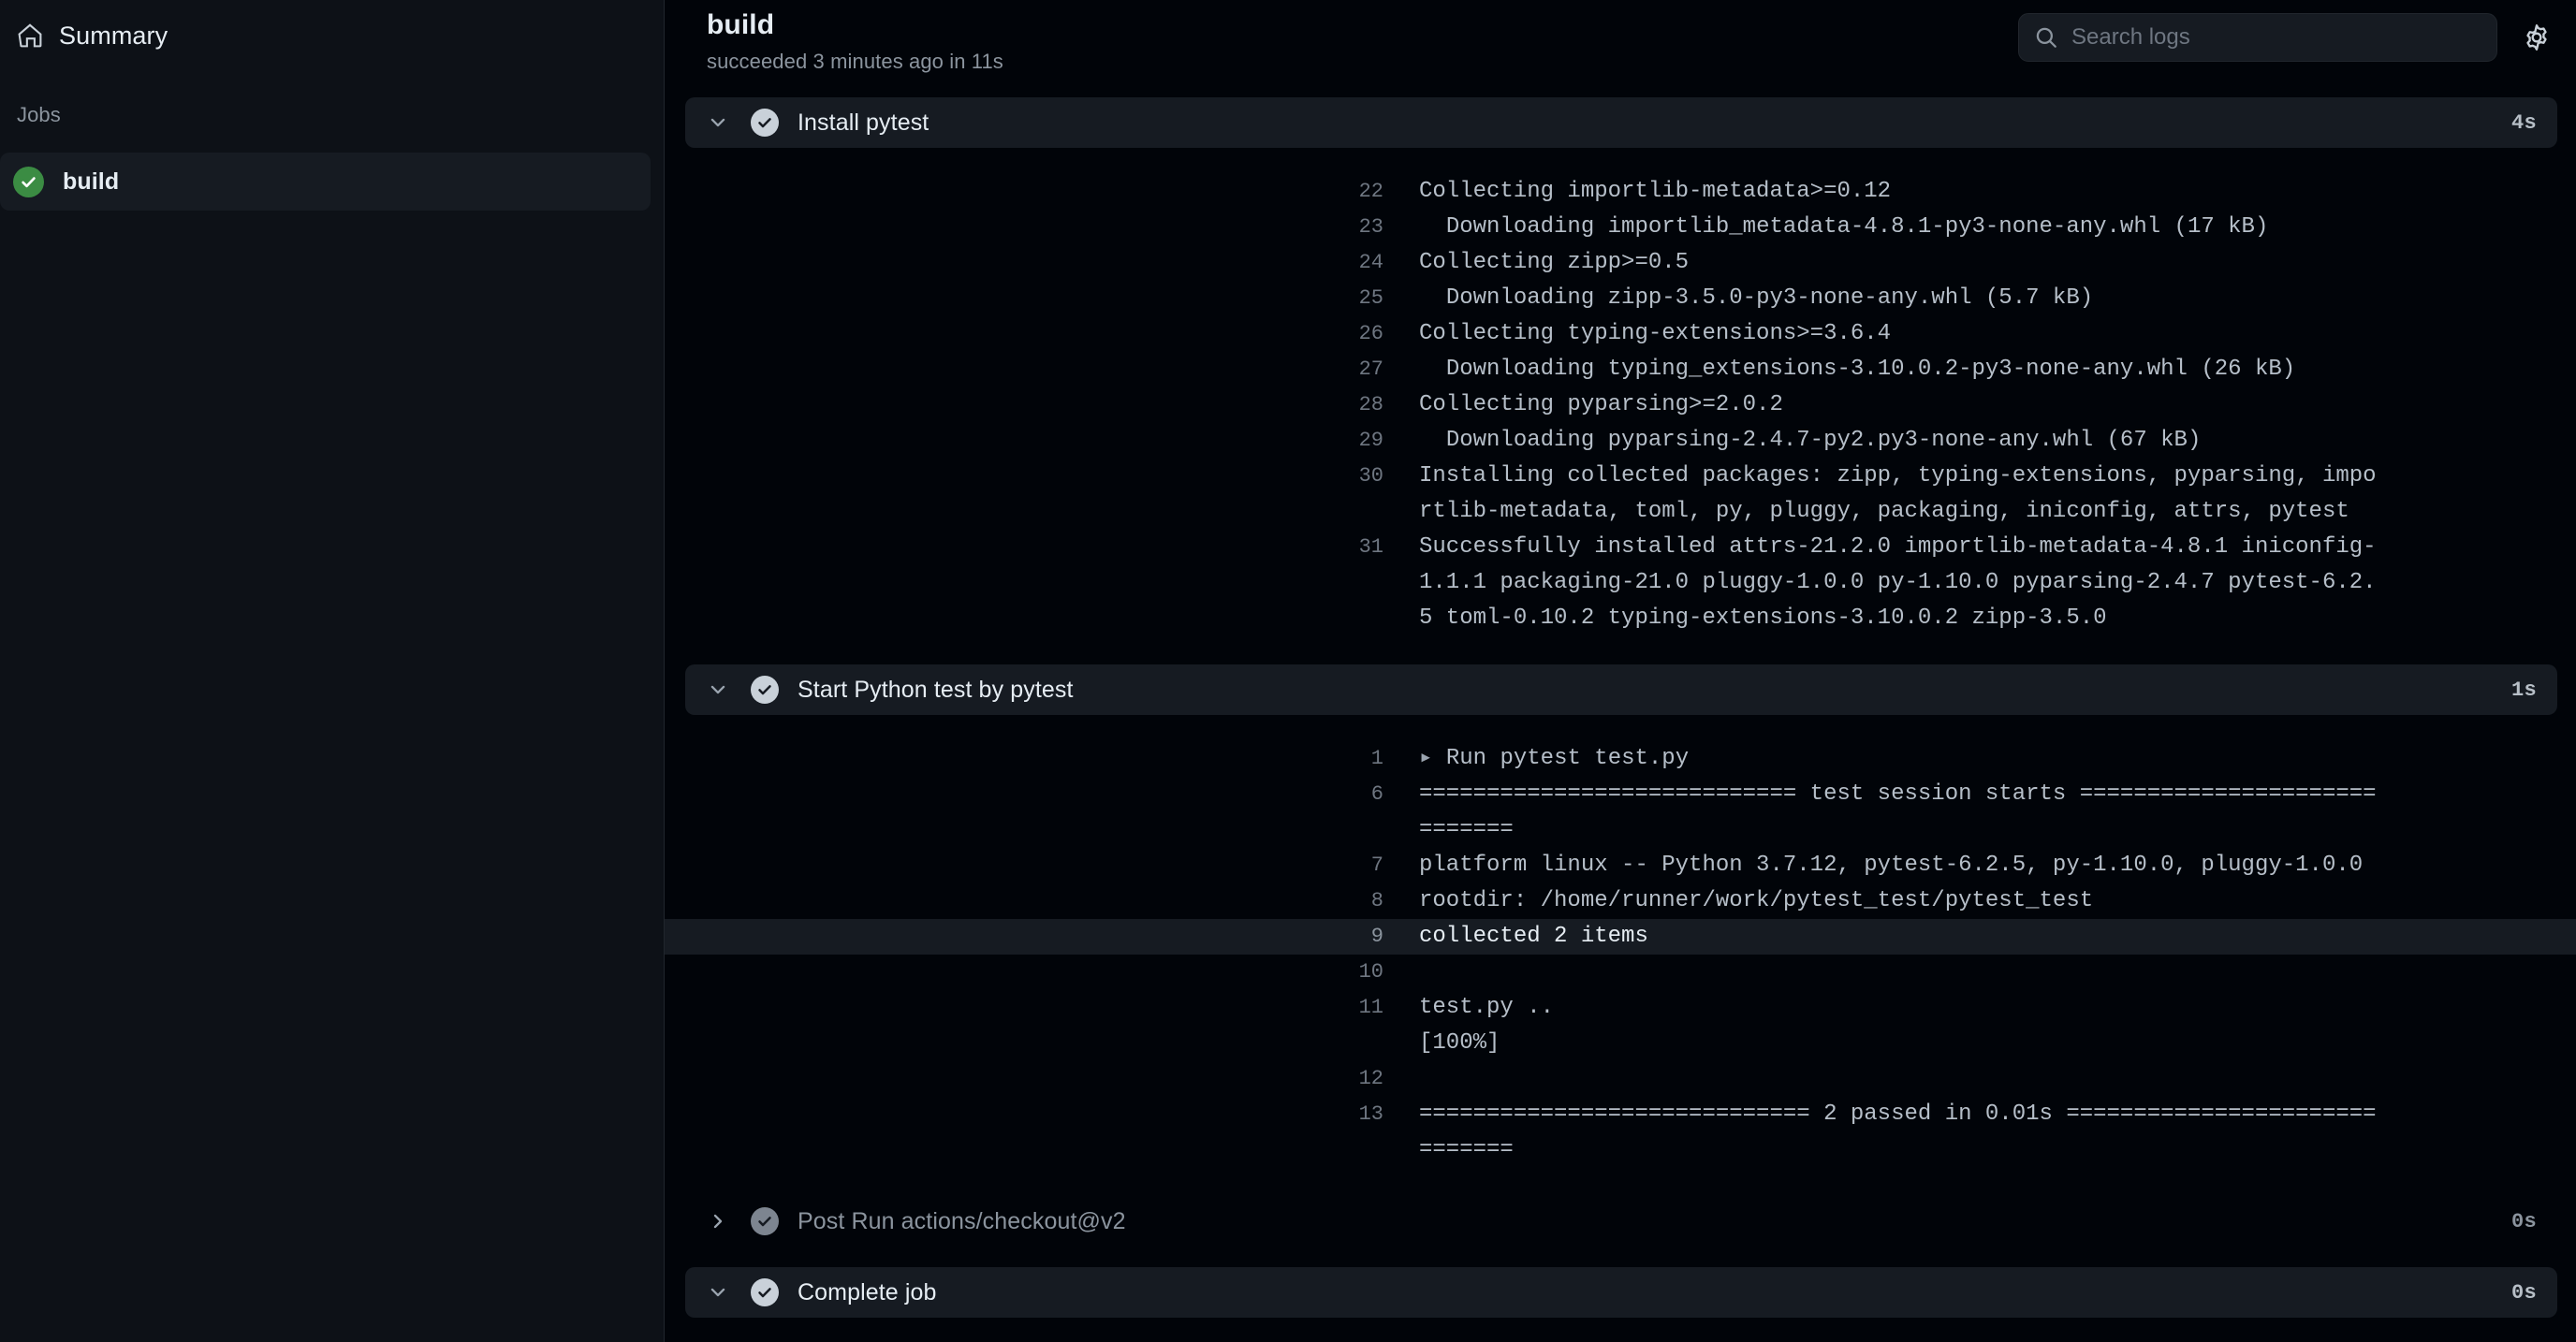  I want to click on log-line-number: 13, so click(1370, 1114).